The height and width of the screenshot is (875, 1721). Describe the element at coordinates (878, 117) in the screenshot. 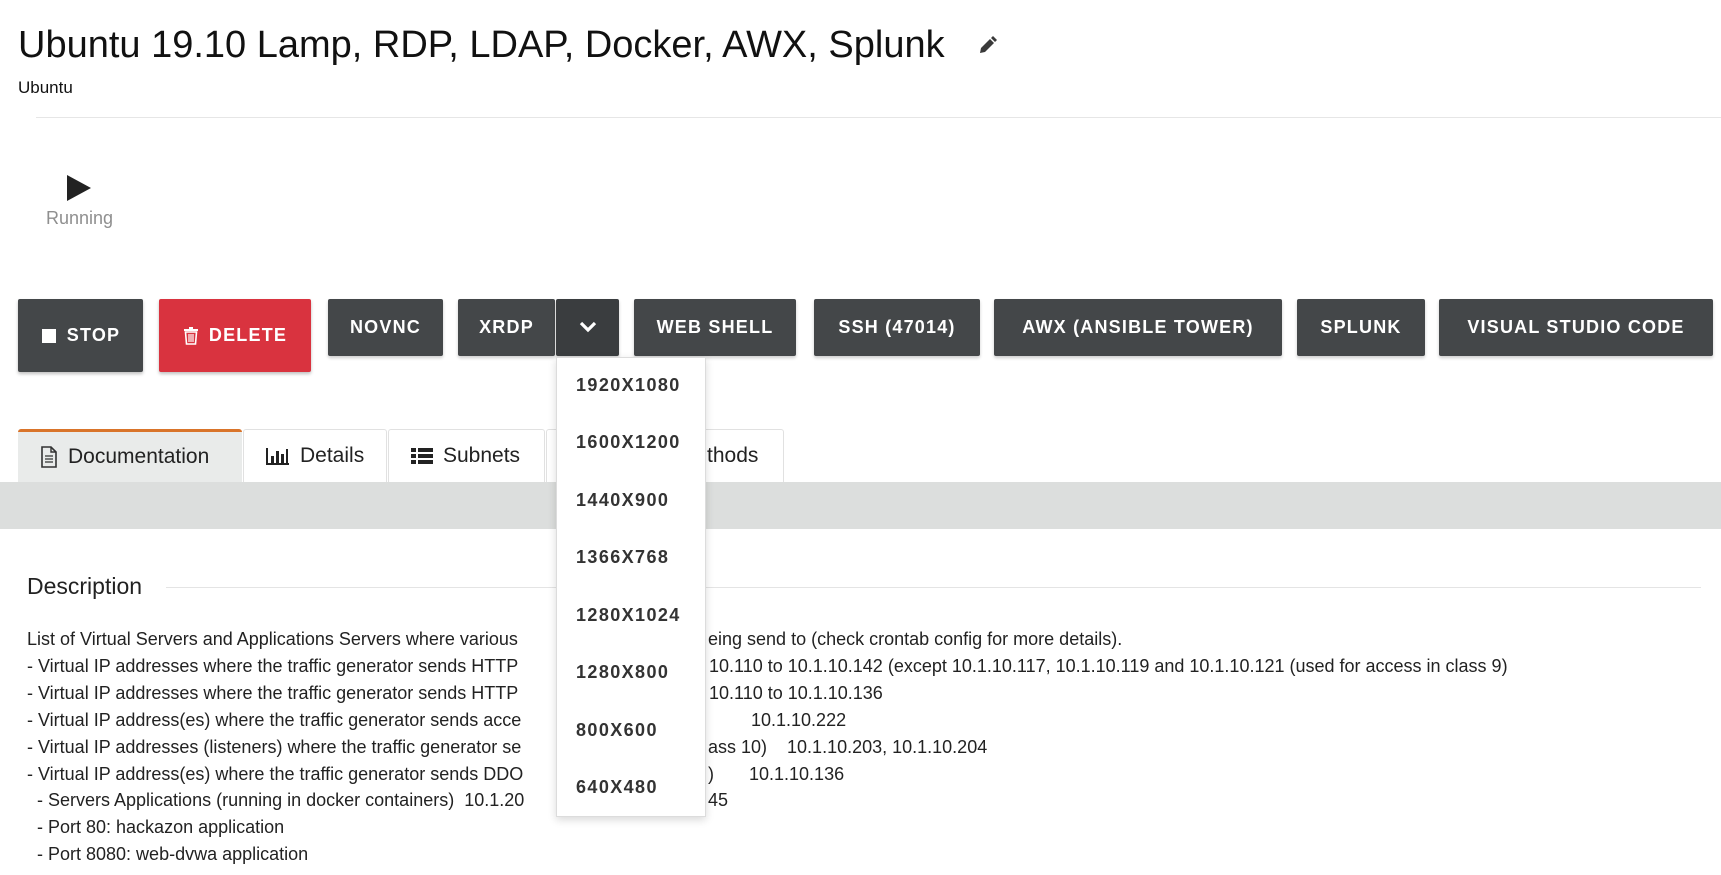

I see `header-divider` at that location.